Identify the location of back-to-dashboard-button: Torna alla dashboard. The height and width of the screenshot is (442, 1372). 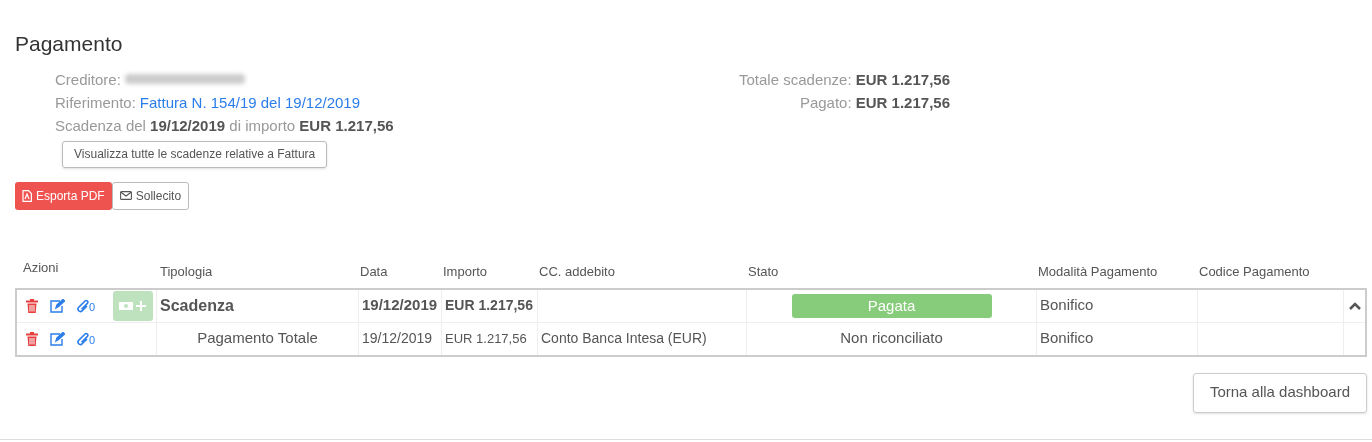
(1279, 392).